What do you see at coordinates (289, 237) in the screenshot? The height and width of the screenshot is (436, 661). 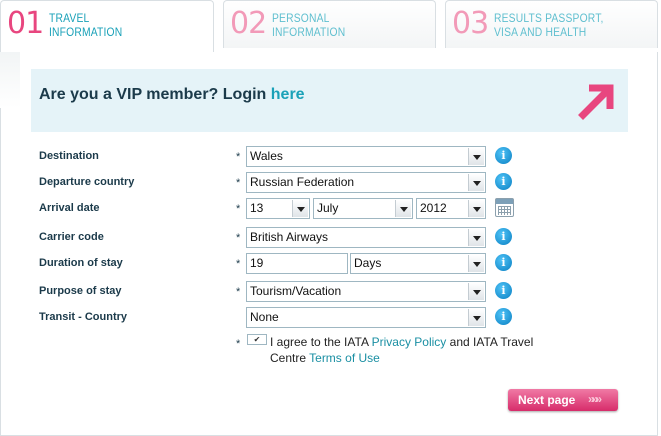 I see `carrier-code-value: British Airways` at bounding box center [289, 237].